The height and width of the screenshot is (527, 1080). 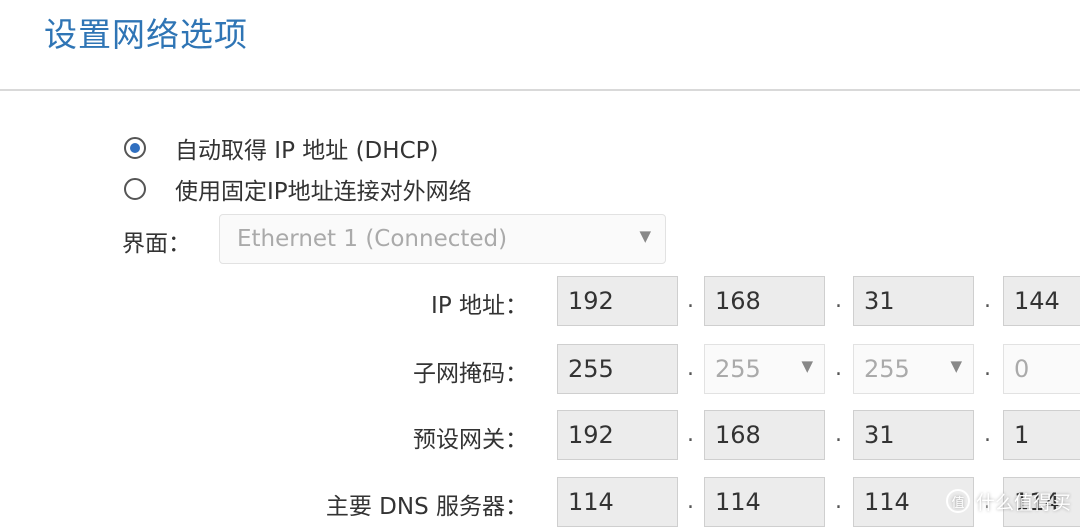 I want to click on divider, so click(x=540, y=90).